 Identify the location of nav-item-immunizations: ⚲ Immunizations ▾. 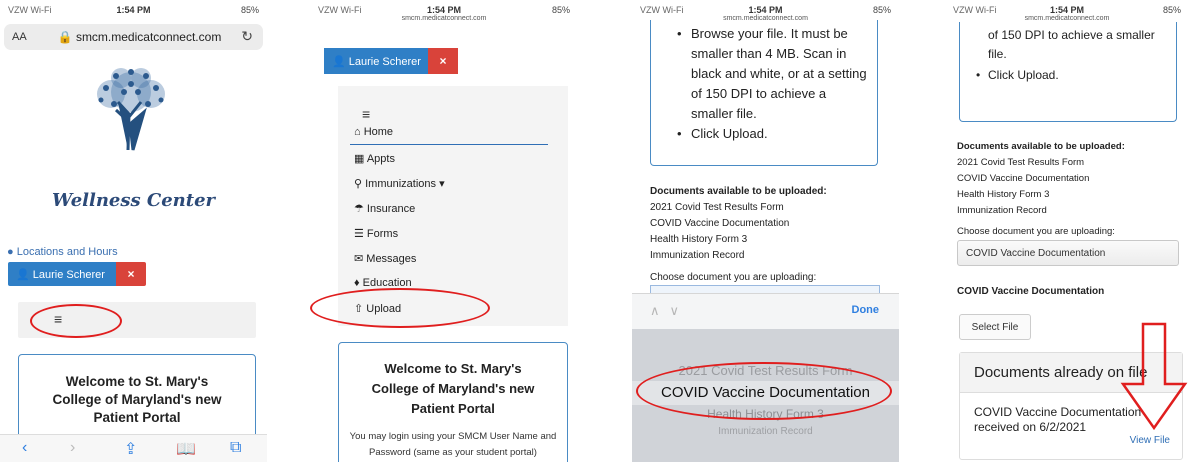
(399, 183).